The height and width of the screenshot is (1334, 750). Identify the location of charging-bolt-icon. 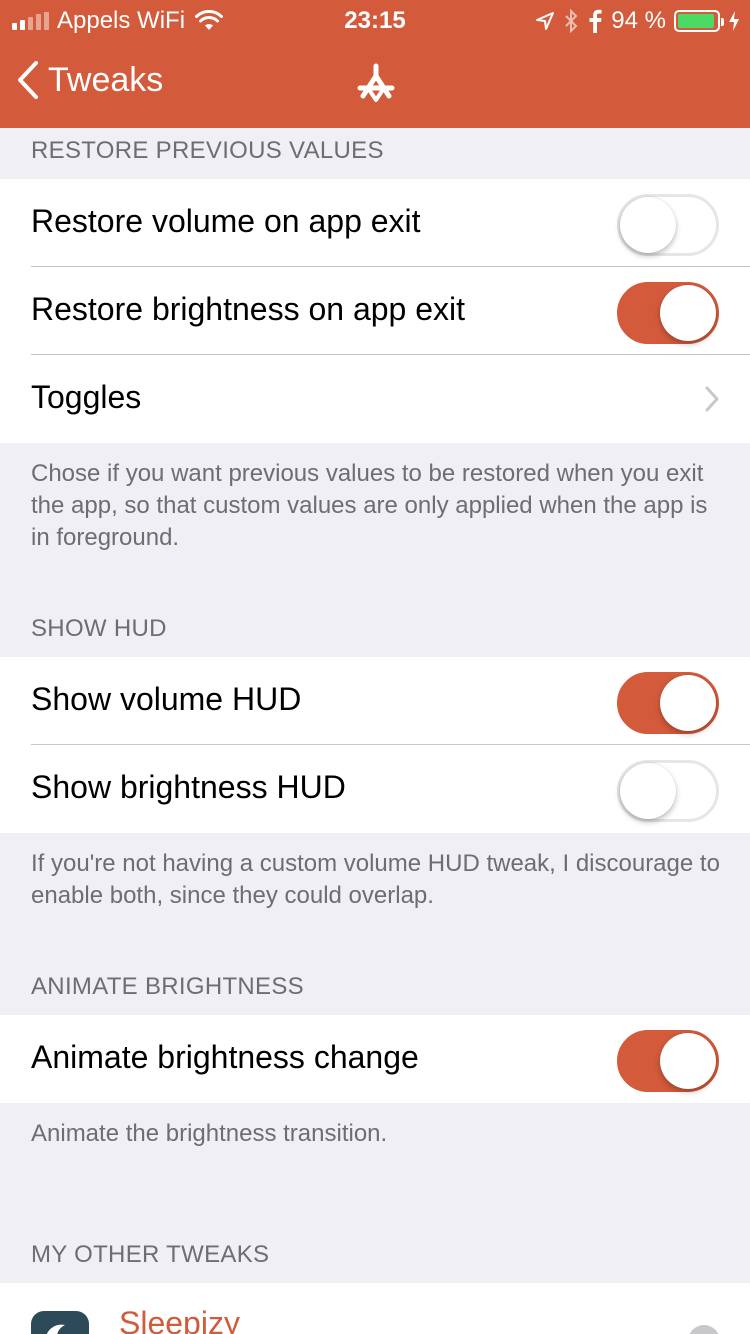
(734, 21).